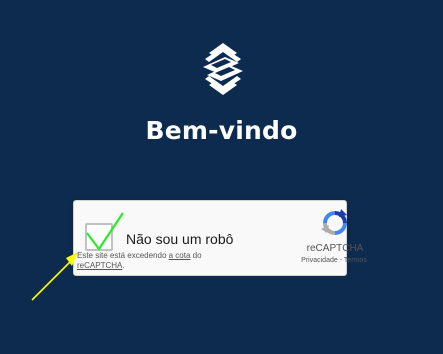  Describe the element at coordinates (334, 222) in the screenshot. I see `recaptcha-logo-icon` at that location.